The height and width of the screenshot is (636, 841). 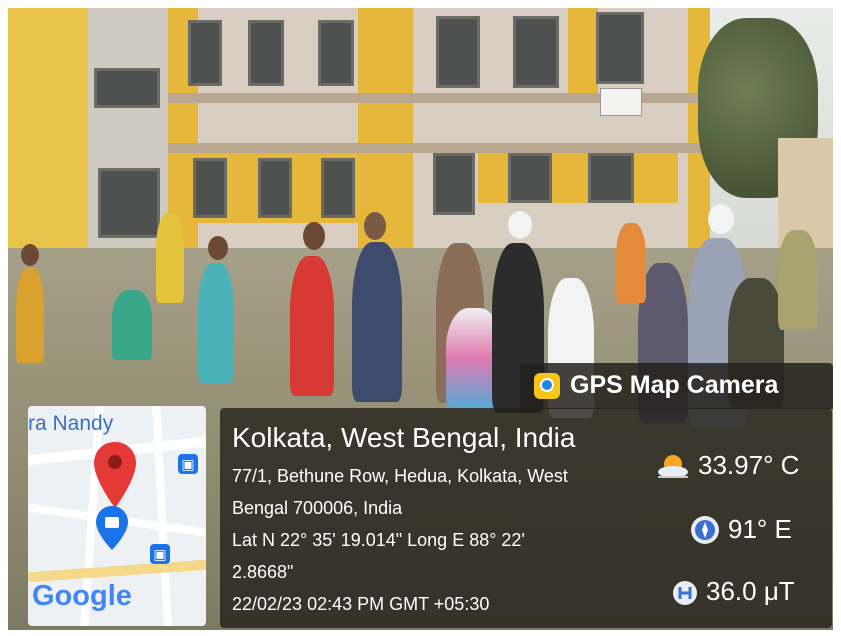 What do you see at coordinates (705, 530) in the screenshot?
I see `compass-icon` at bounding box center [705, 530].